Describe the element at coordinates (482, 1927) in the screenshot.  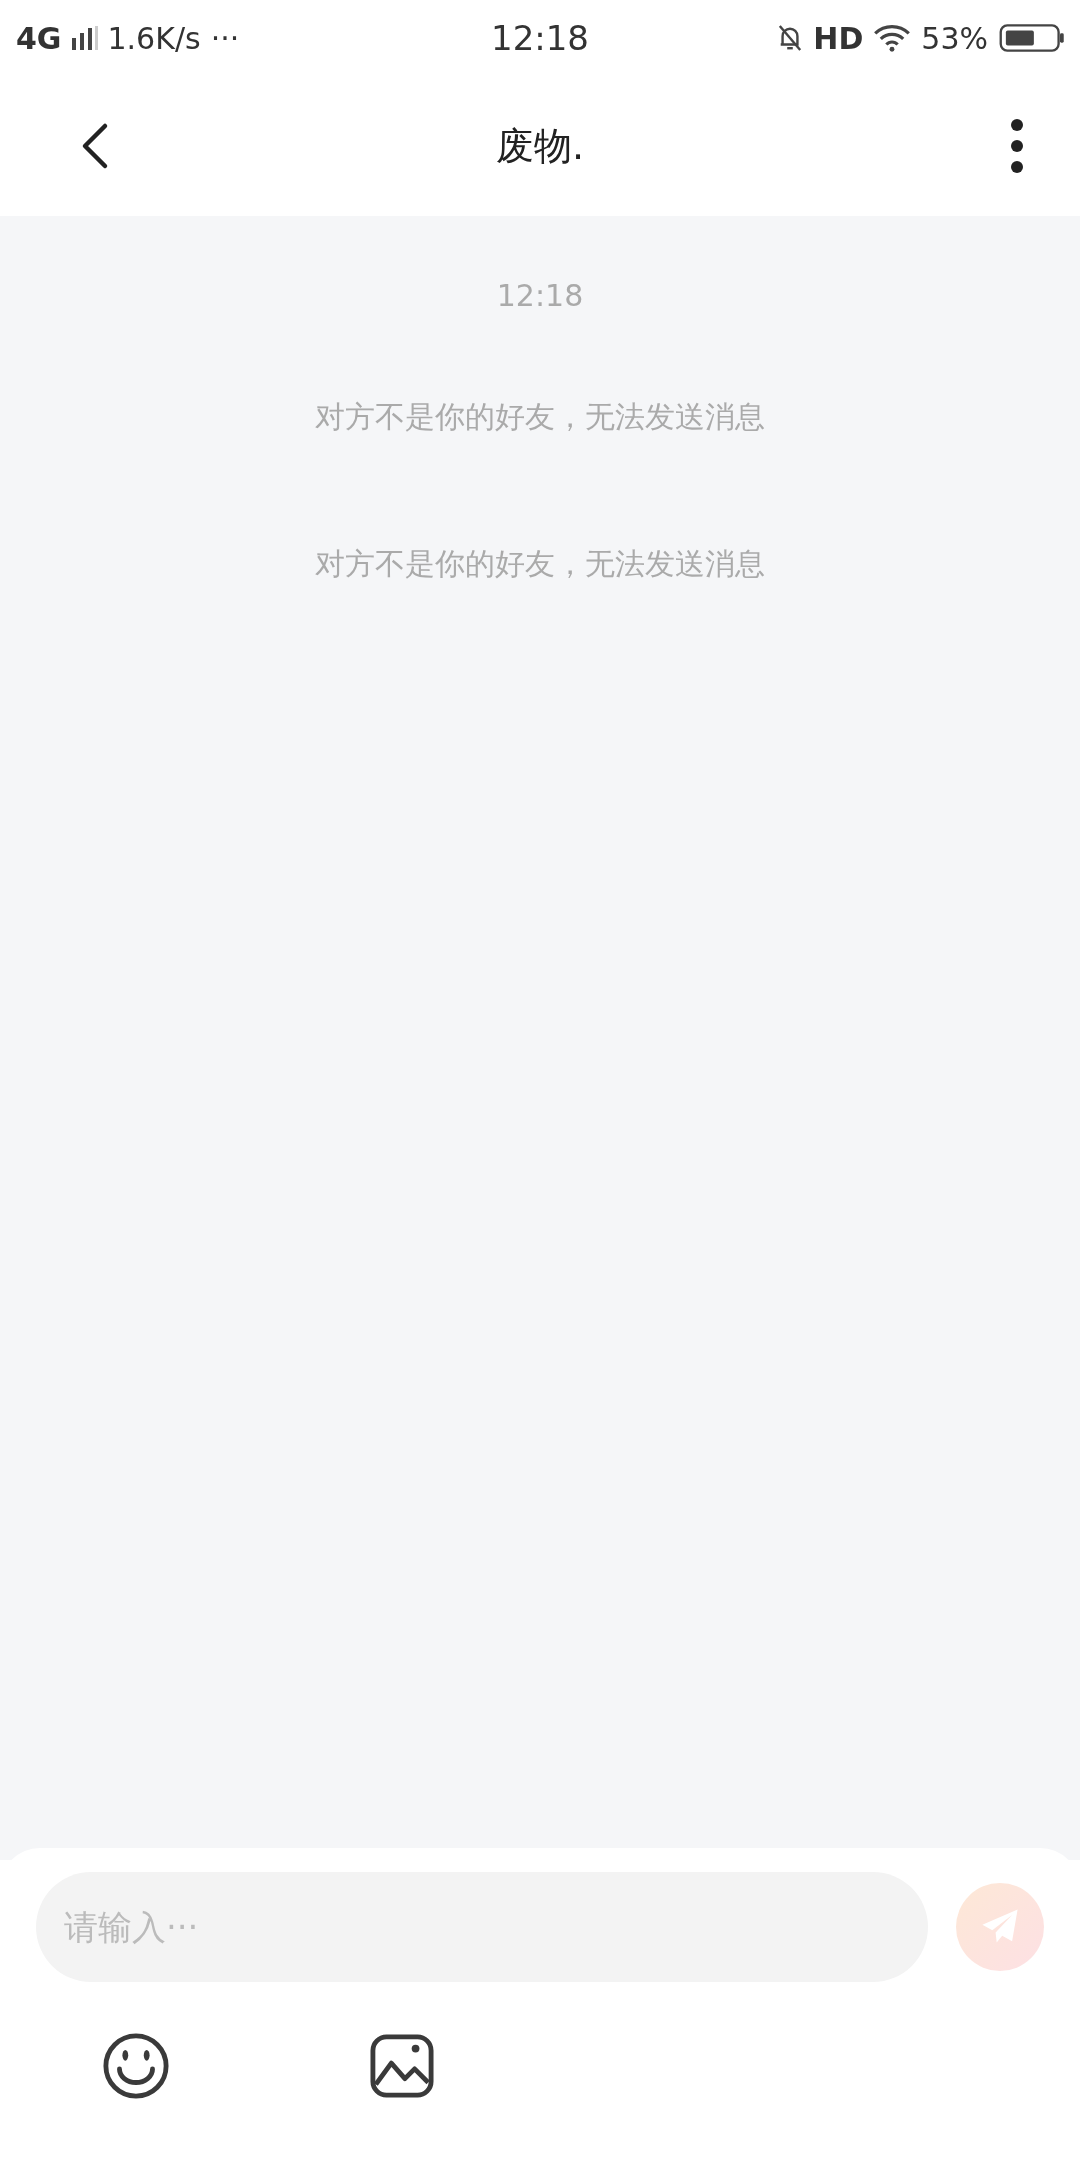
I see `message-input: 请输入···` at that location.